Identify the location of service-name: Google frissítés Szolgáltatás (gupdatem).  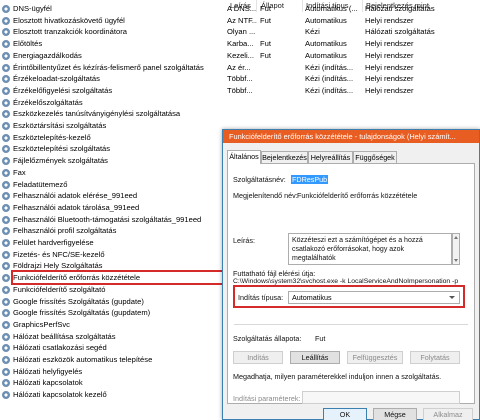
(119, 312).